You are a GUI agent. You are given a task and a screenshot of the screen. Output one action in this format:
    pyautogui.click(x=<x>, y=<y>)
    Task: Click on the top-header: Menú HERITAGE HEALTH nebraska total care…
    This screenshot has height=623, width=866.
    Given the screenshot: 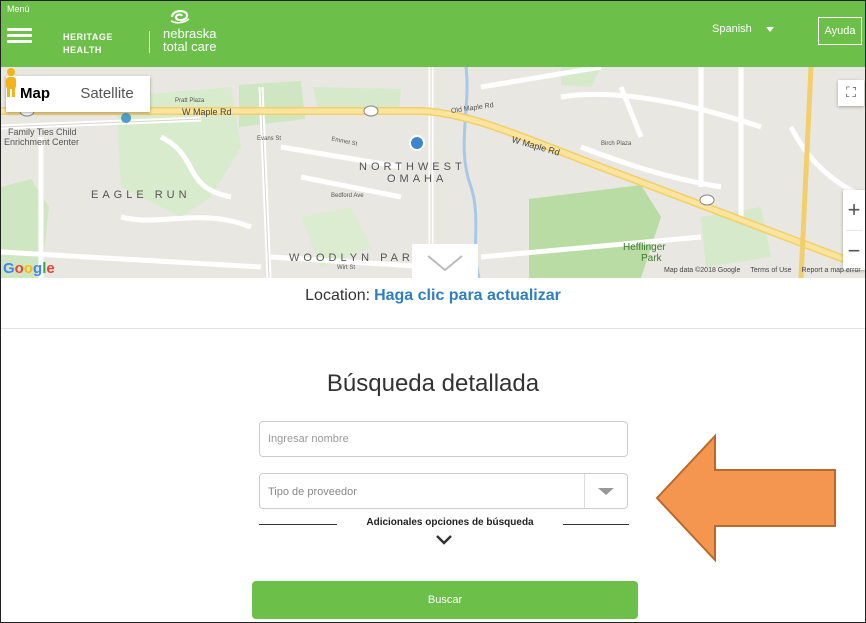 What is the action you would take?
    pyautogui.click(x=433, y=34)
    